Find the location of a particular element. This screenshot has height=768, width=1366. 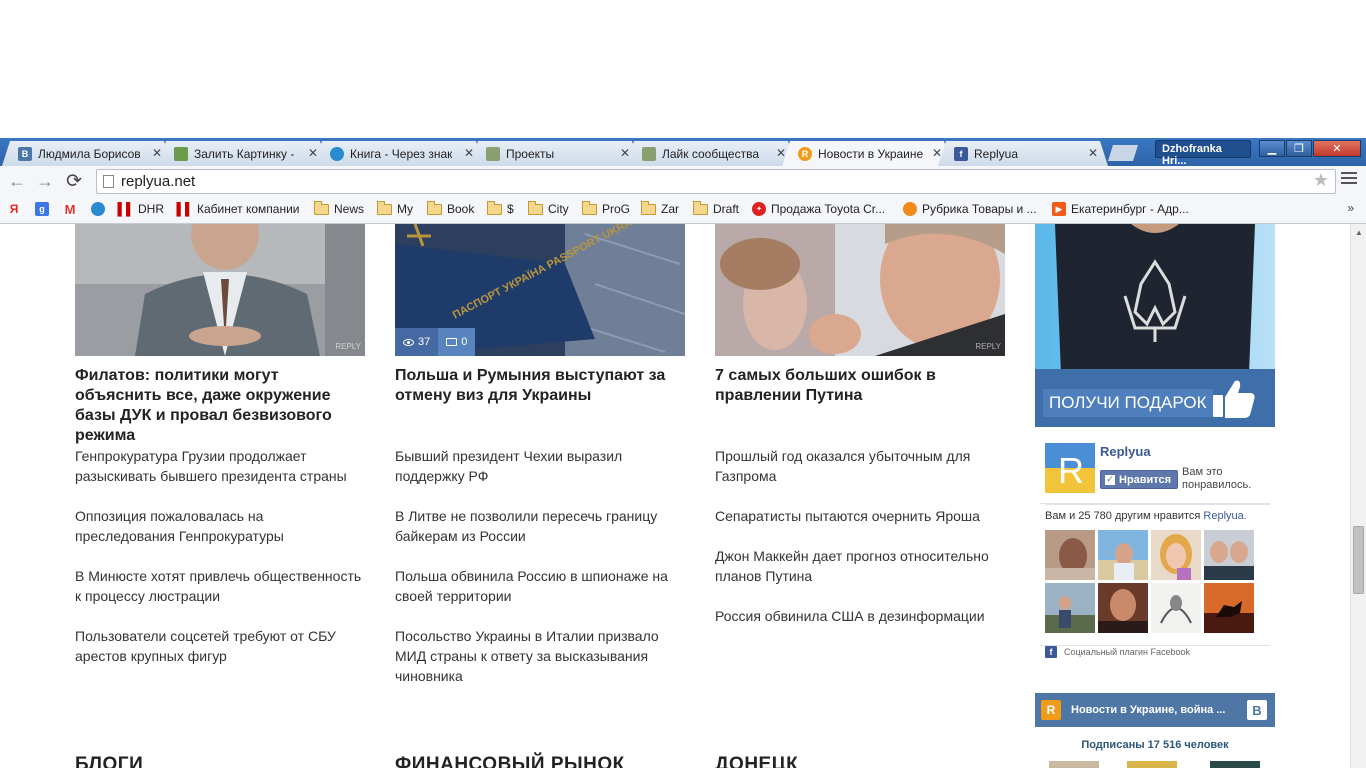

scroll-up-arrow-icon: ▲ is located at coordinates (1359, 232).